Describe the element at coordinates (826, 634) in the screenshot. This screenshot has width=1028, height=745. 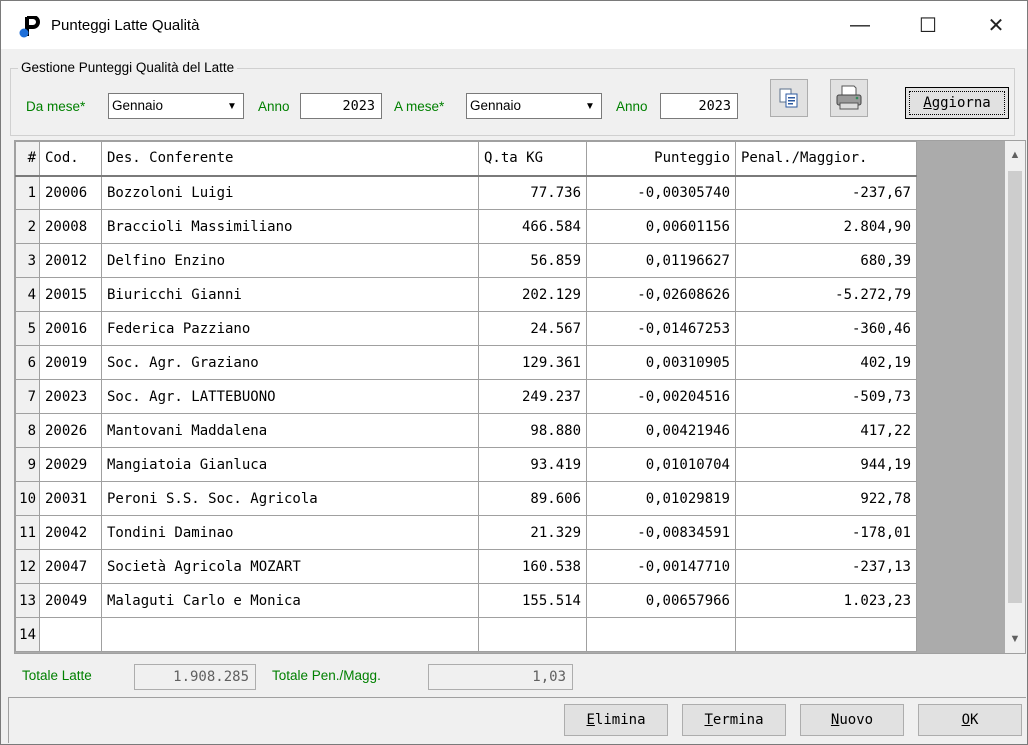
I see `cell-penalty-bonus` at that location.